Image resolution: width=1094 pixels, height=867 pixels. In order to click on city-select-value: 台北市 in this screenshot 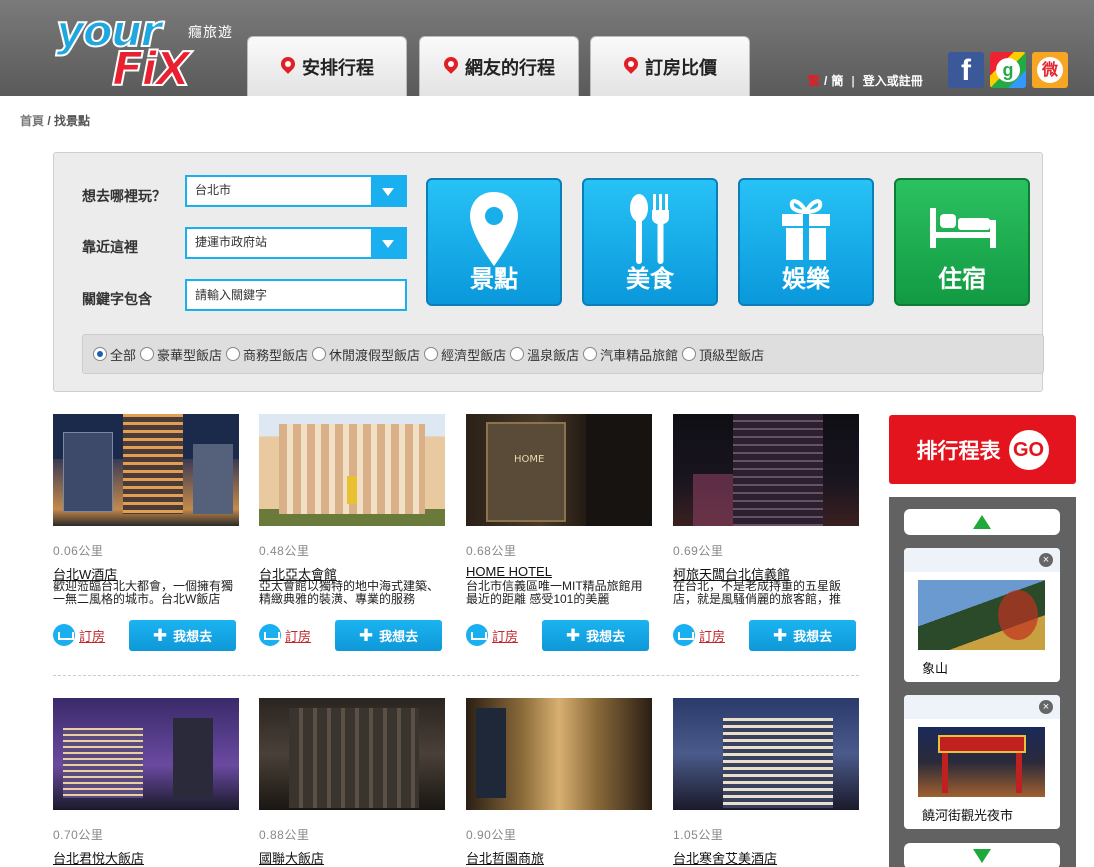, I will do `click(213, 190)`.